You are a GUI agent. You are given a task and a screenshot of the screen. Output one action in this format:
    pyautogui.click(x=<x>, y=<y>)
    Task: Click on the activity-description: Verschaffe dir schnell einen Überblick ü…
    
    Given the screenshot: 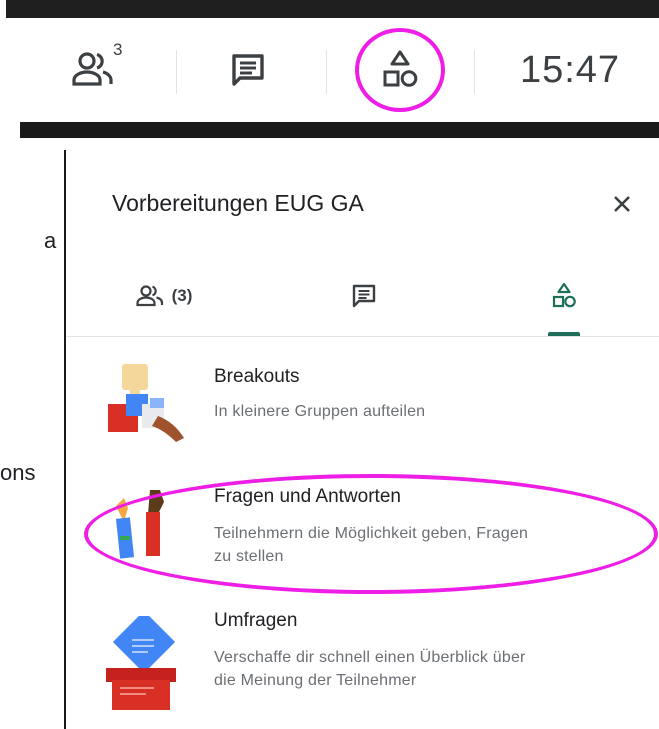 What is the action you would take?
    pyautogui.click(x=424, y=669)
    